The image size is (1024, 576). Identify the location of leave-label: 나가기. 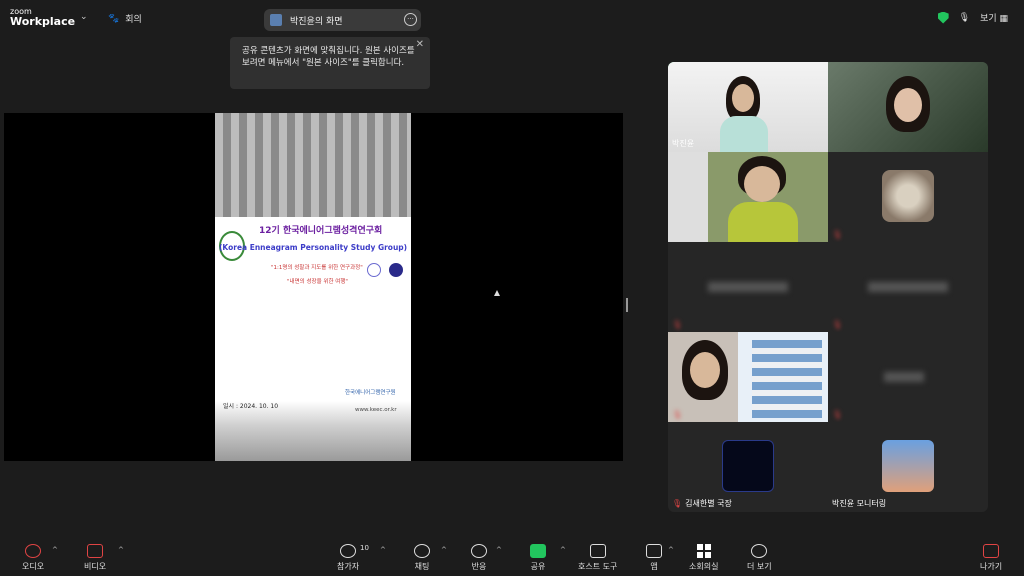
(991, 566).